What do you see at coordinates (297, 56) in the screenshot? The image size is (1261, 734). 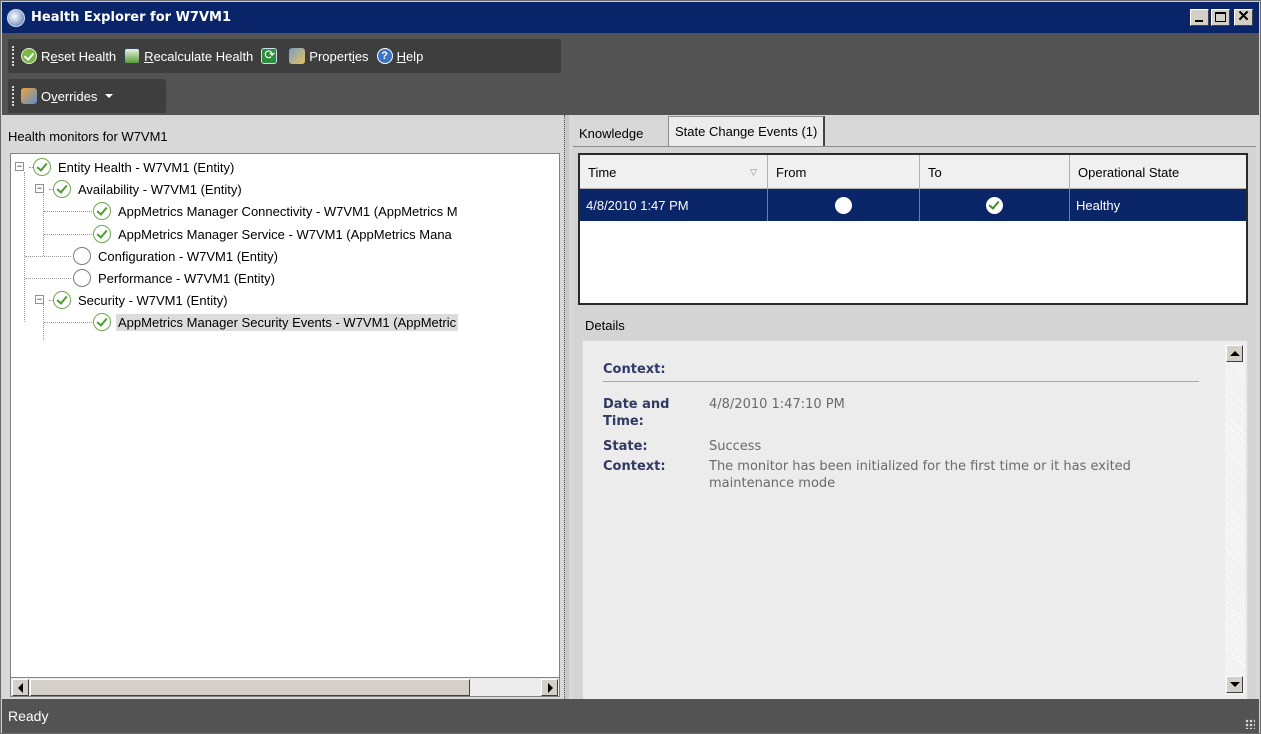 I see `properties-icon` at bounding box center [297, 56].